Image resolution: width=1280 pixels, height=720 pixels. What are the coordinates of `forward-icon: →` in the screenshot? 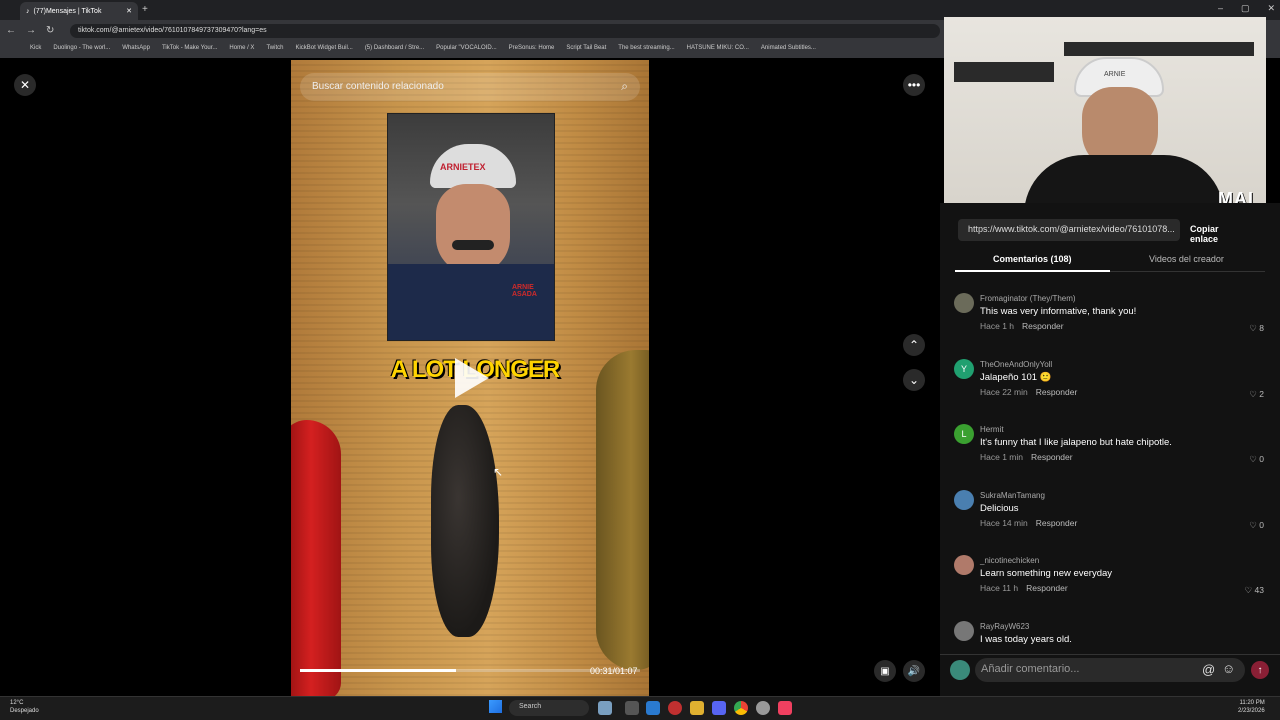 It's located at (31, 30).